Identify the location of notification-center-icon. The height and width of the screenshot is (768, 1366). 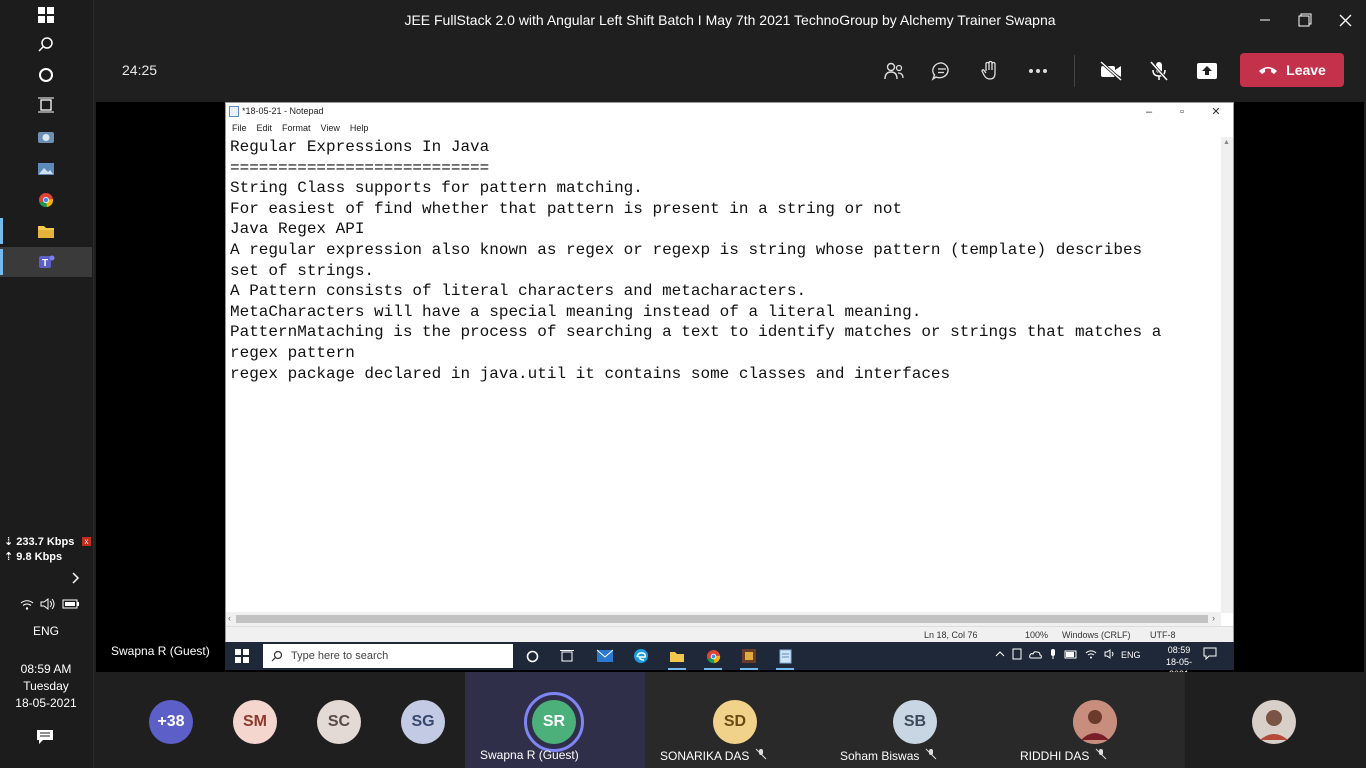
(46, 738).